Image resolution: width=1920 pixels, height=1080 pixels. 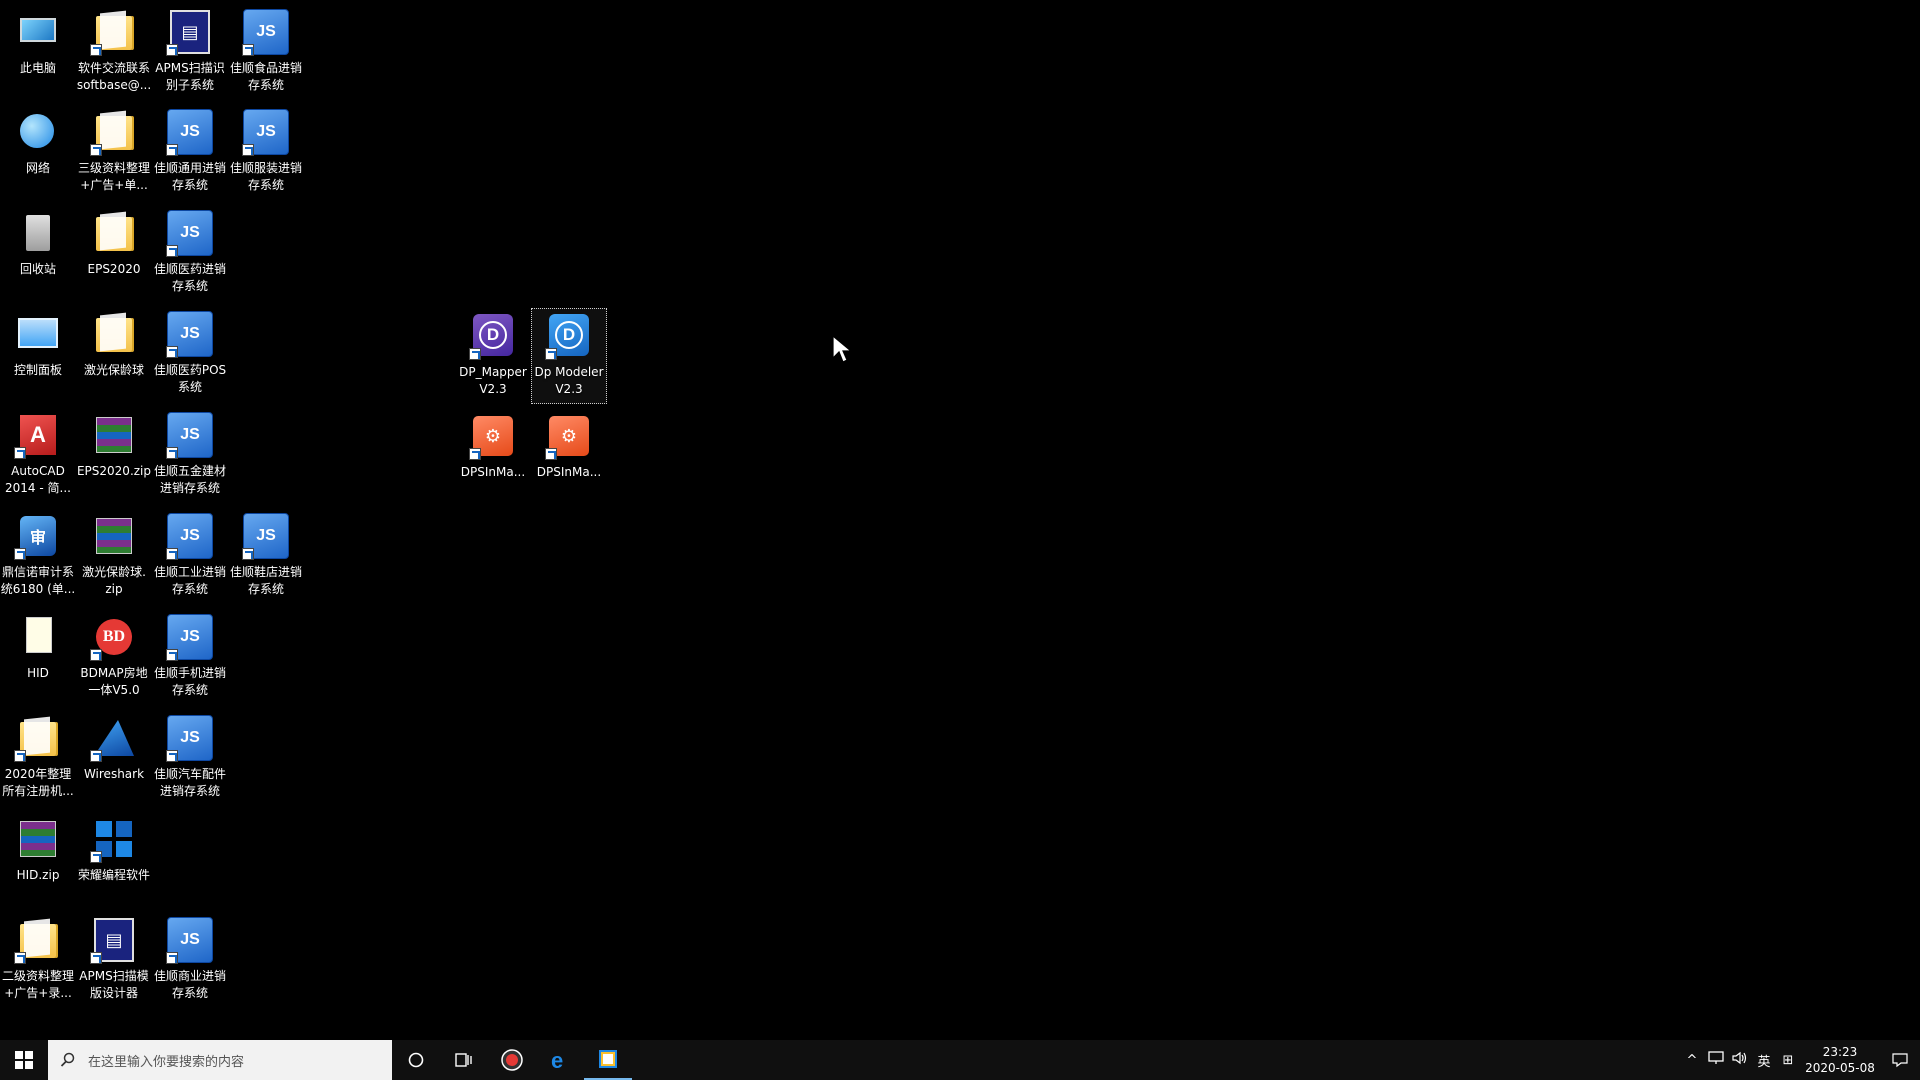 What do you see at coordinates (166, 1062) in the screenshot?
I see `search-placeholder: 在这里输入你要搜索的内容` at bounding box center [166, 1062].